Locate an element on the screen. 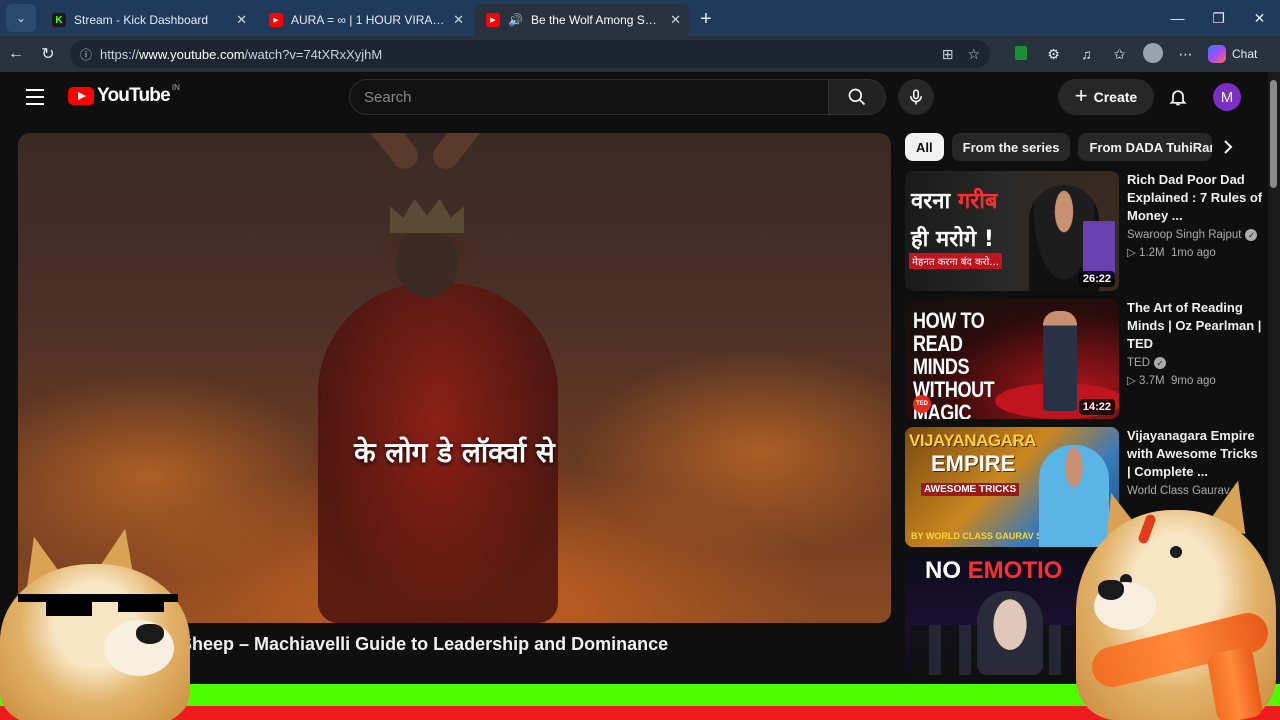 Image resolution: width=1280 pixels, height=720 pixels. doge-eye is located at coordinates (1176, 552).